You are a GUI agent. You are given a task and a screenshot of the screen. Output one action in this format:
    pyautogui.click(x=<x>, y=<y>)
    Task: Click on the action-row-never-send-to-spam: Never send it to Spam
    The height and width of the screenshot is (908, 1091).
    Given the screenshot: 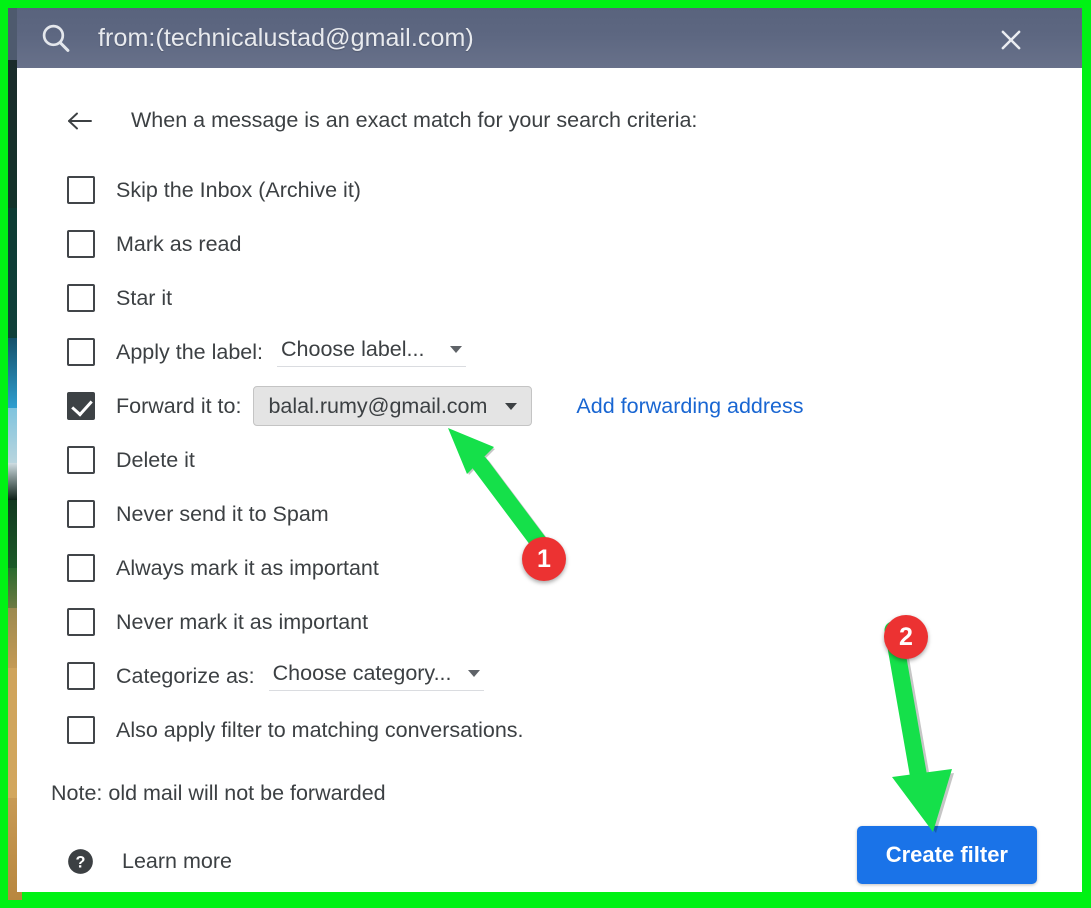 What is the action you would take?
    pyautogui.click(x=558, y=514)
    